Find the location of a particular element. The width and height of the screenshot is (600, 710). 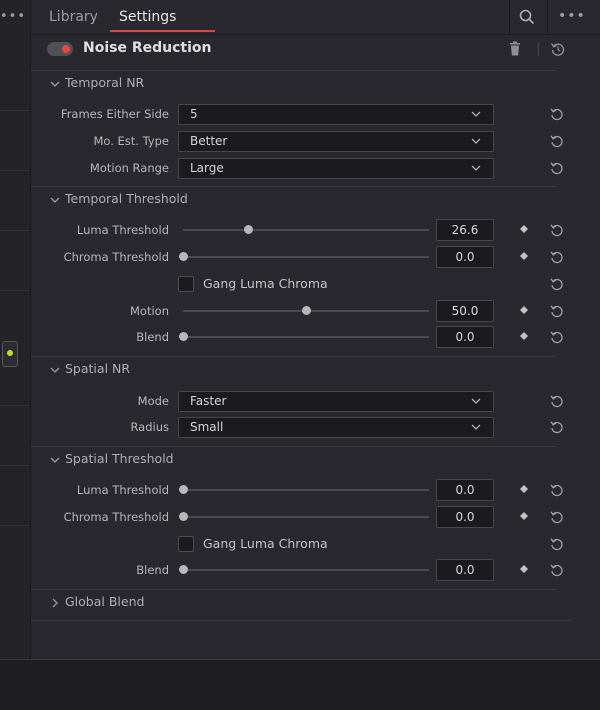

field-label: Luma Threshold is located at coordinates (122, 230).